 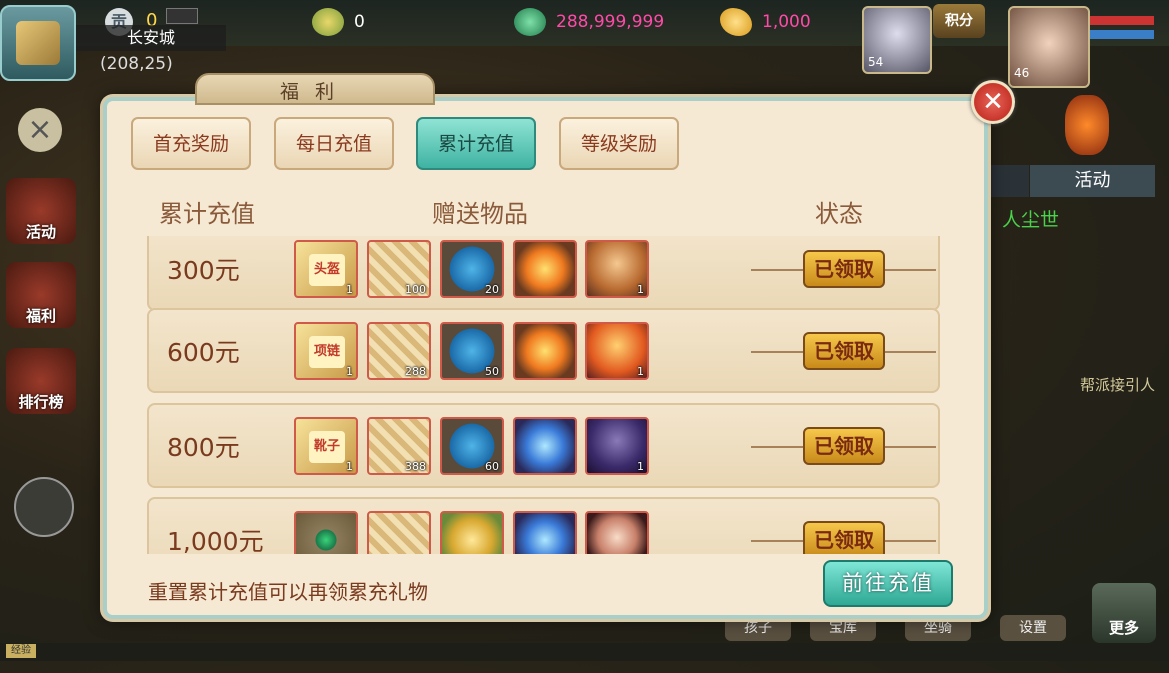 I want to click on item-tag: 靴子, so click(x=327, y=447).